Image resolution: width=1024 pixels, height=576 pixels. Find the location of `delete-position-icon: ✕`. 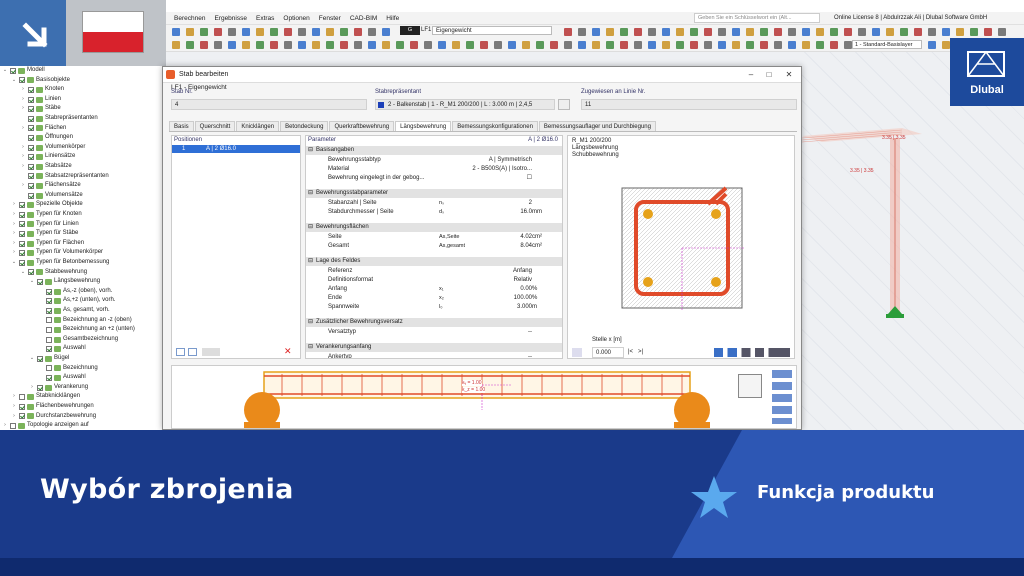

delete-position-icon: ✕ is located at coordinates (288, 351).